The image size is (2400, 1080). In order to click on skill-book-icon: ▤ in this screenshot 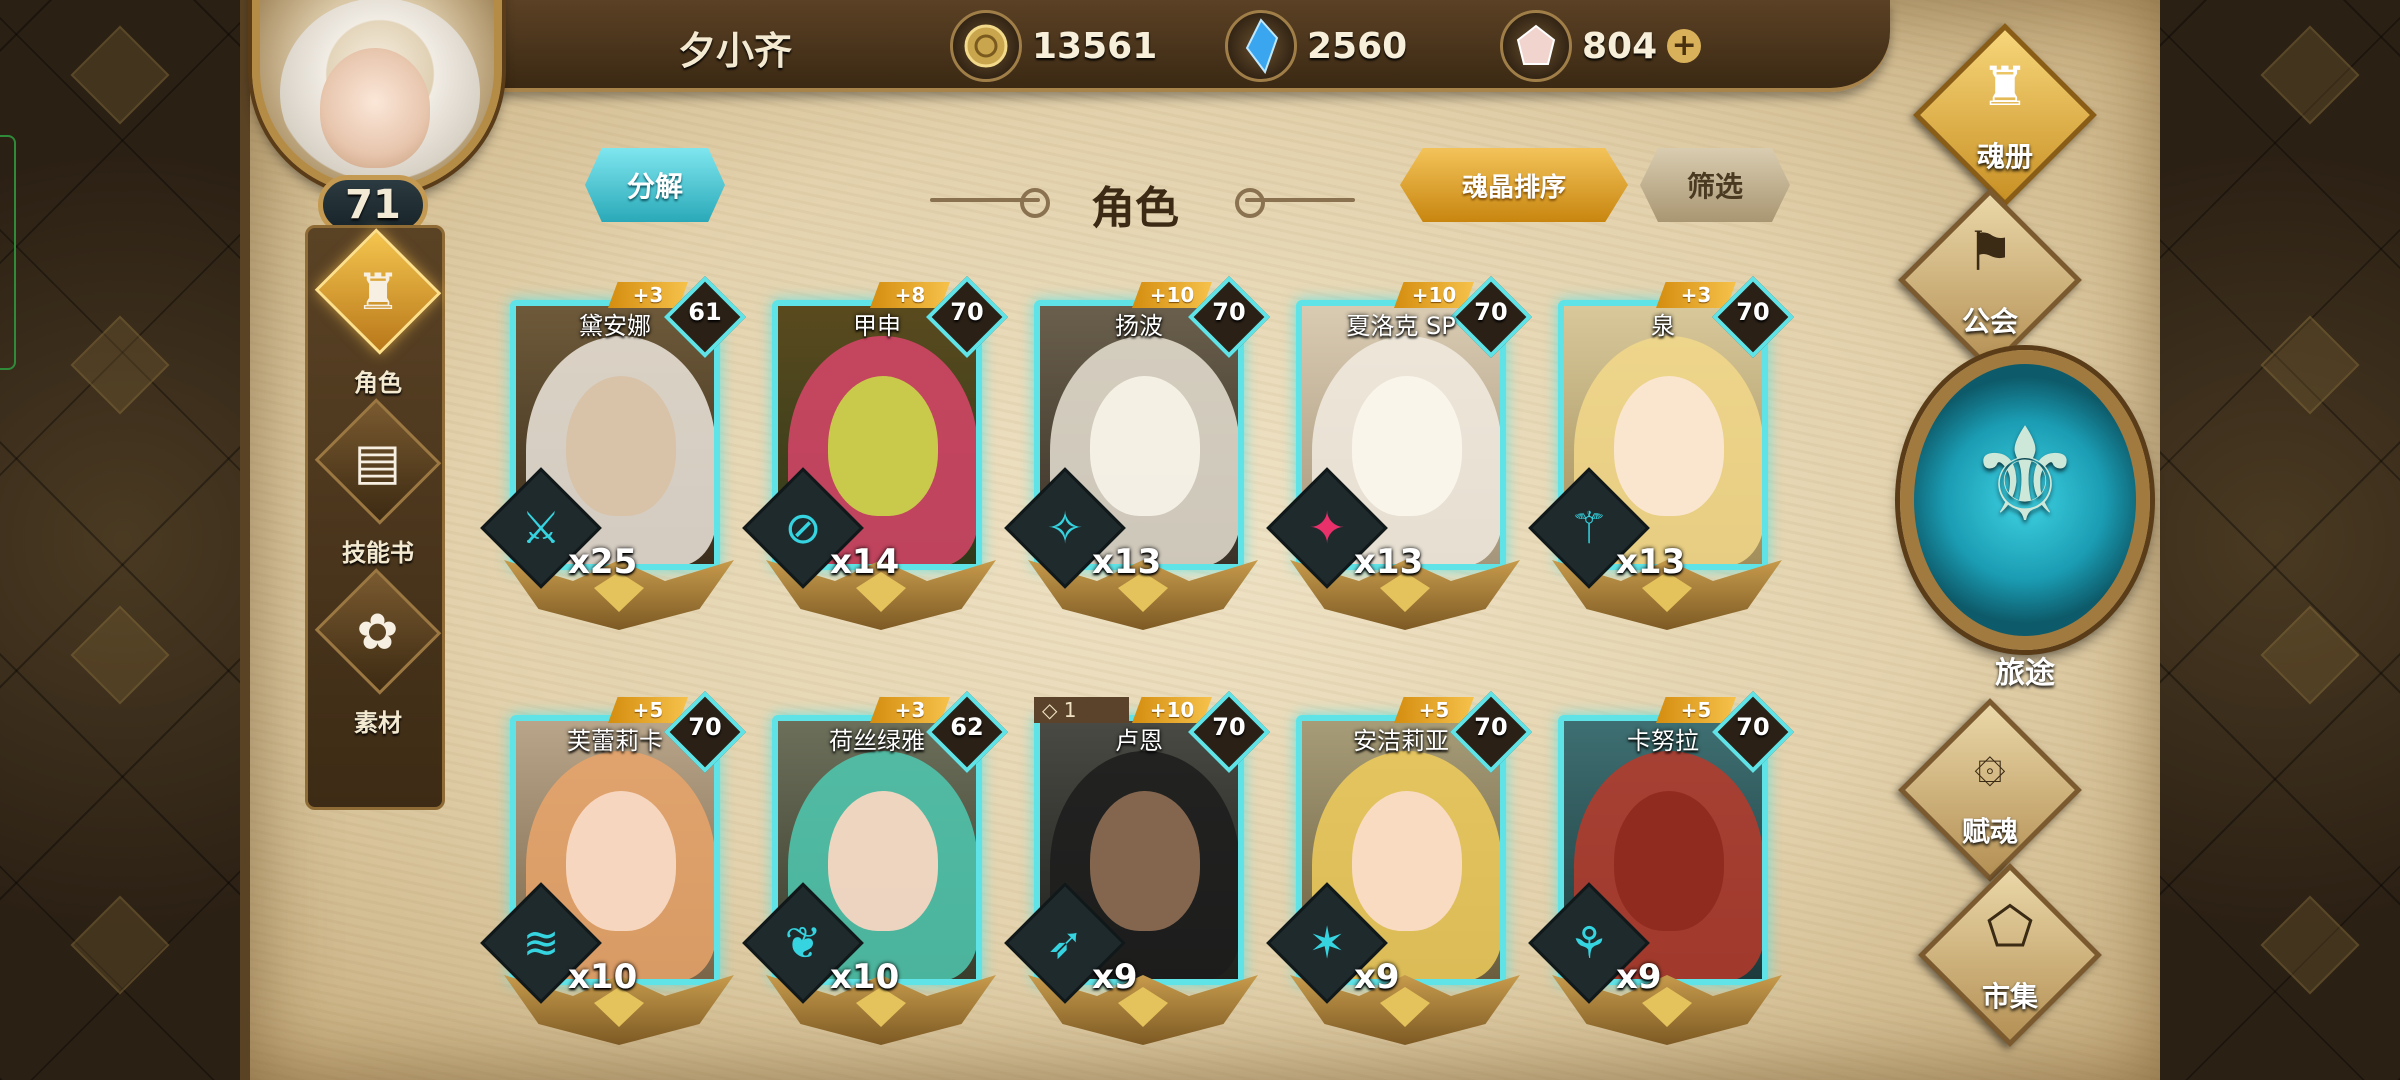, I will do `click(378, 461)`.